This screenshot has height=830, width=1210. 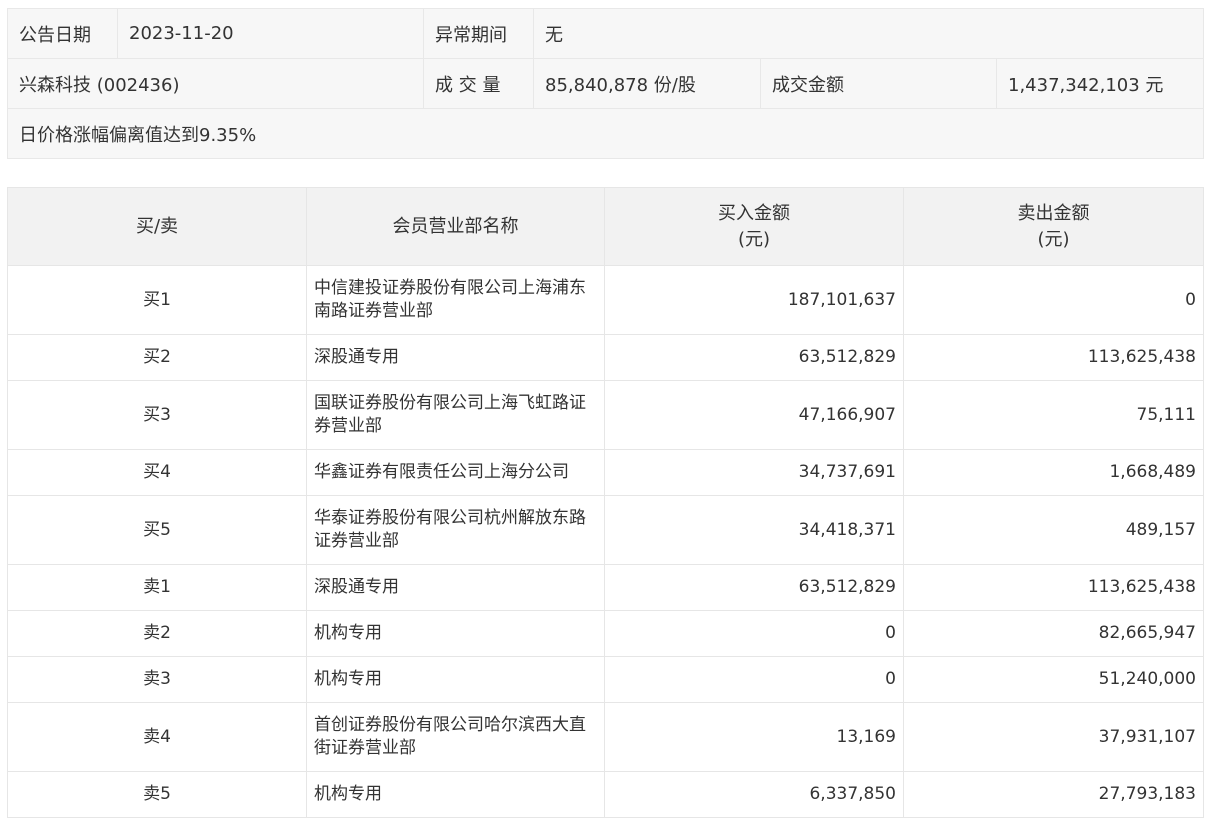 What do you see at coordinates (157, 794) in the screenshot?
I see `row-side: 卖5` at bounding box center [157, 794].